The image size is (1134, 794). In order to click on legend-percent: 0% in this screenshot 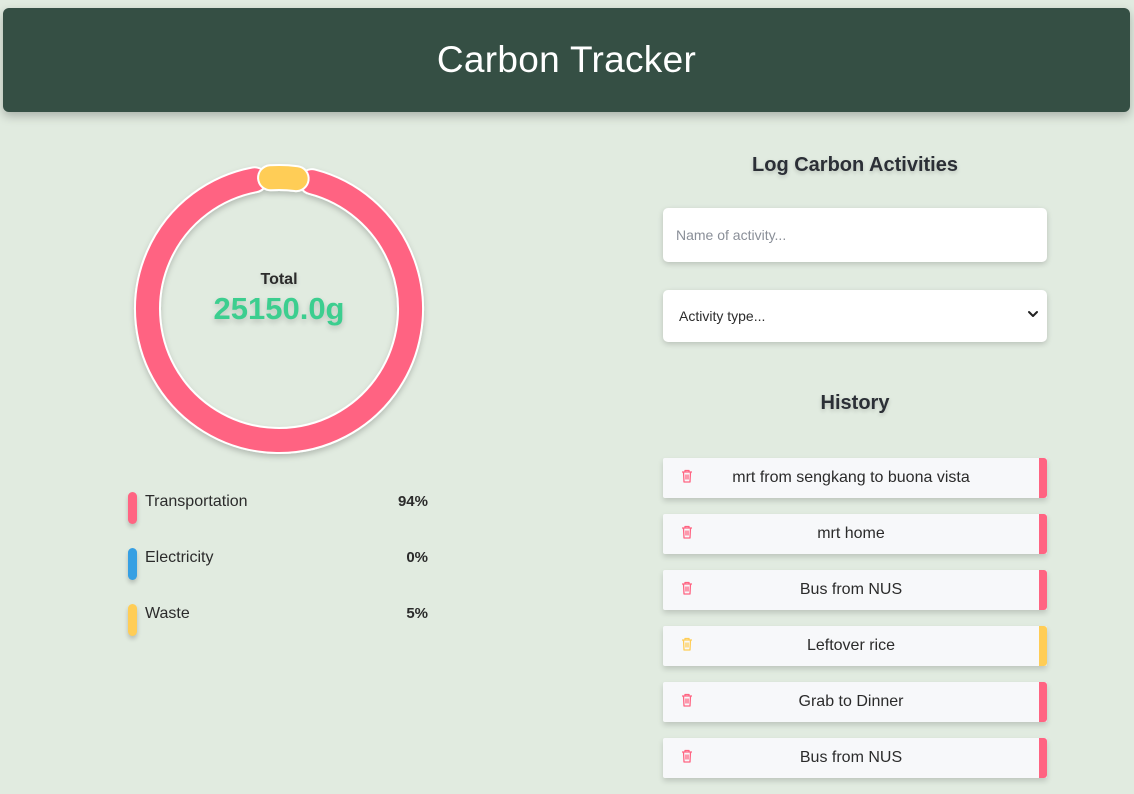, I will do `click(417, 557)`.